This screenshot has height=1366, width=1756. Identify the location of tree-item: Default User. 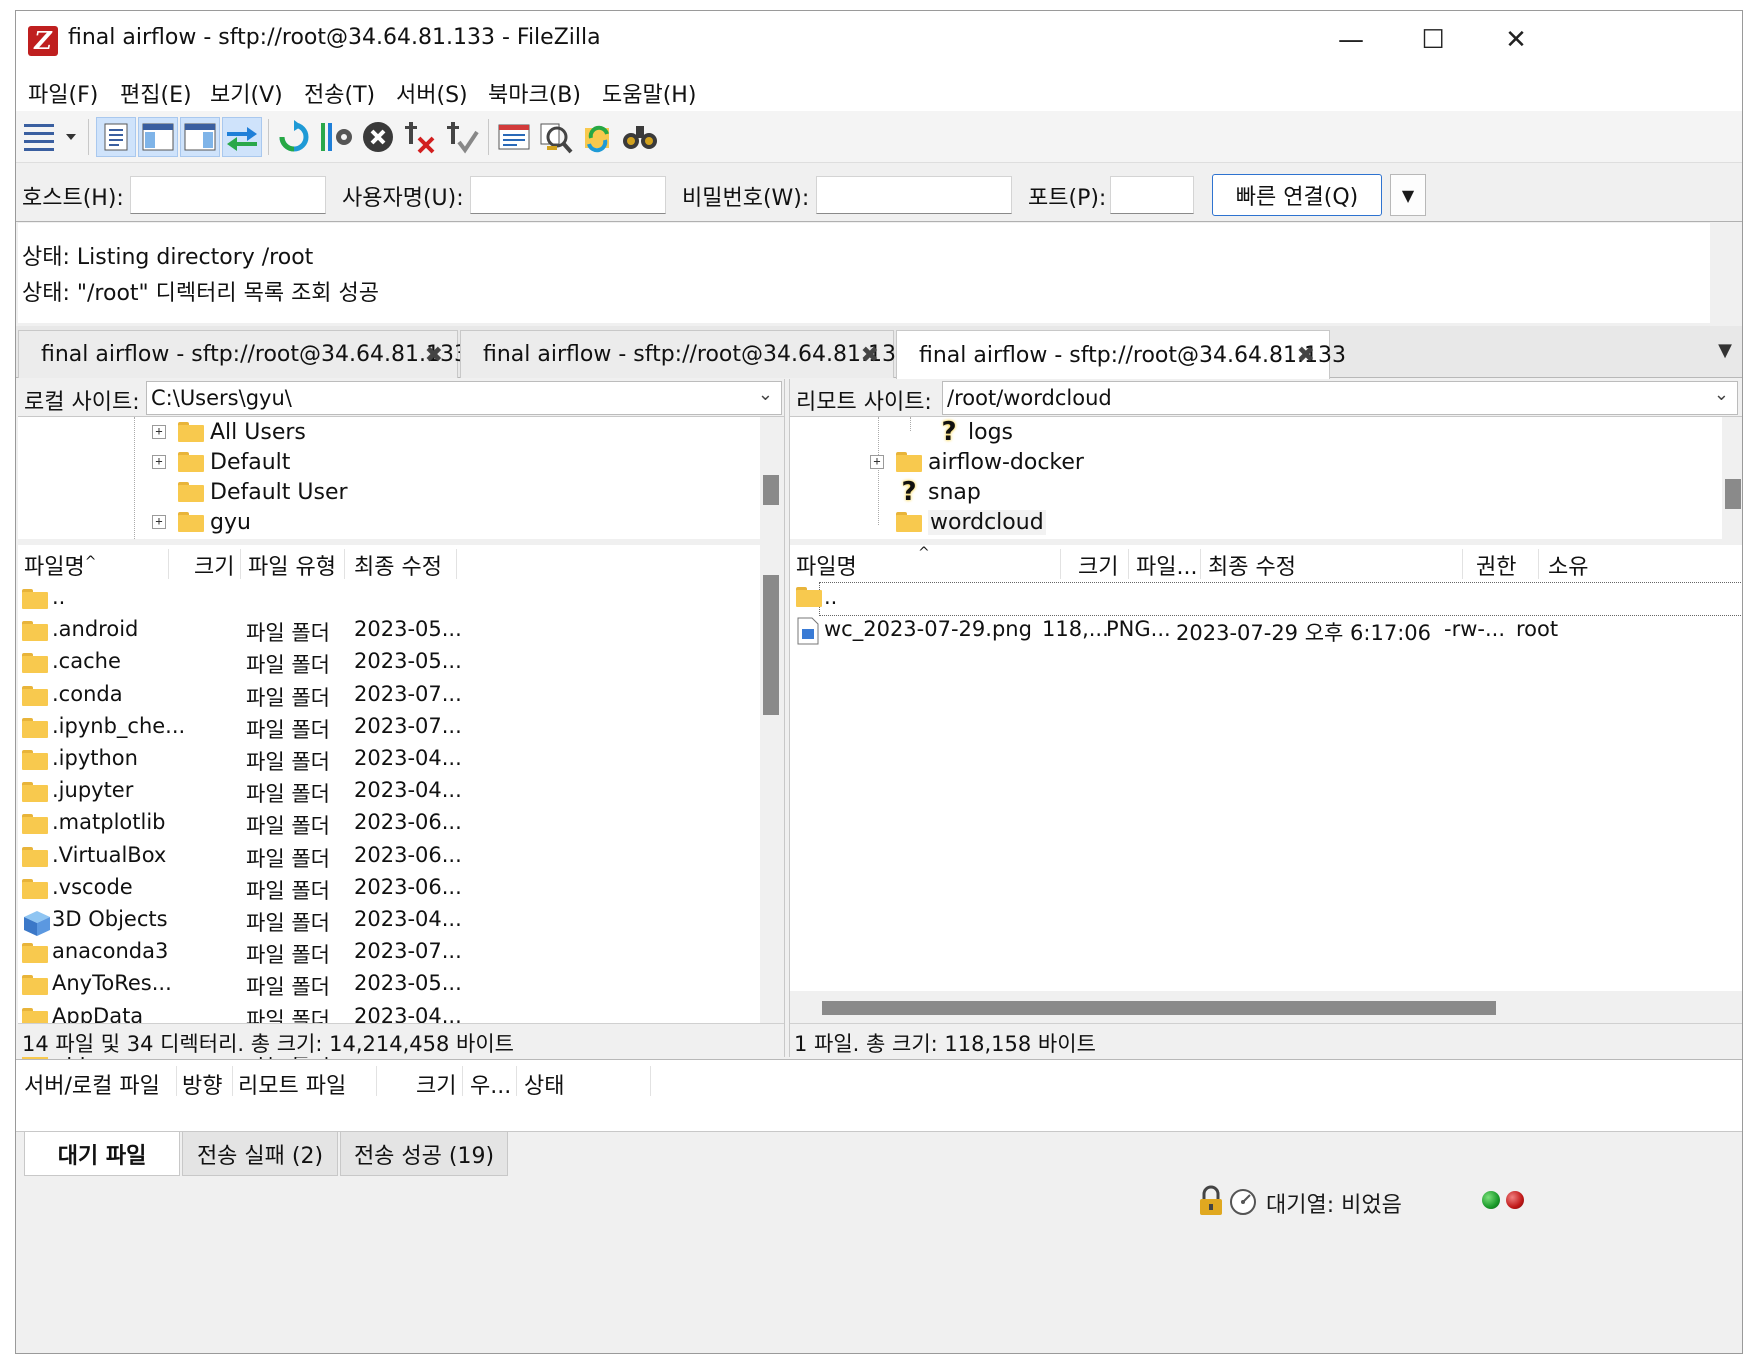
(250, 492).